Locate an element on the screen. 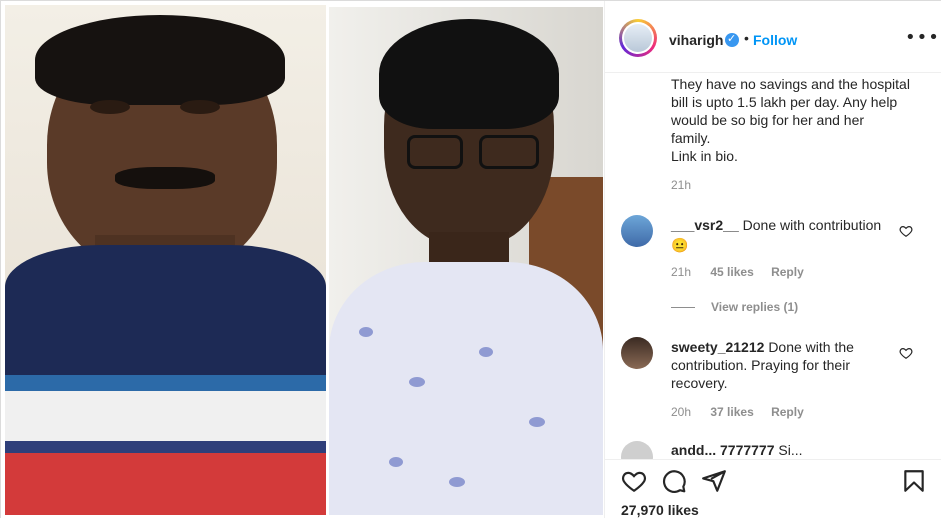  comment-likes: 45 likes is located at coordinates (731, 272).